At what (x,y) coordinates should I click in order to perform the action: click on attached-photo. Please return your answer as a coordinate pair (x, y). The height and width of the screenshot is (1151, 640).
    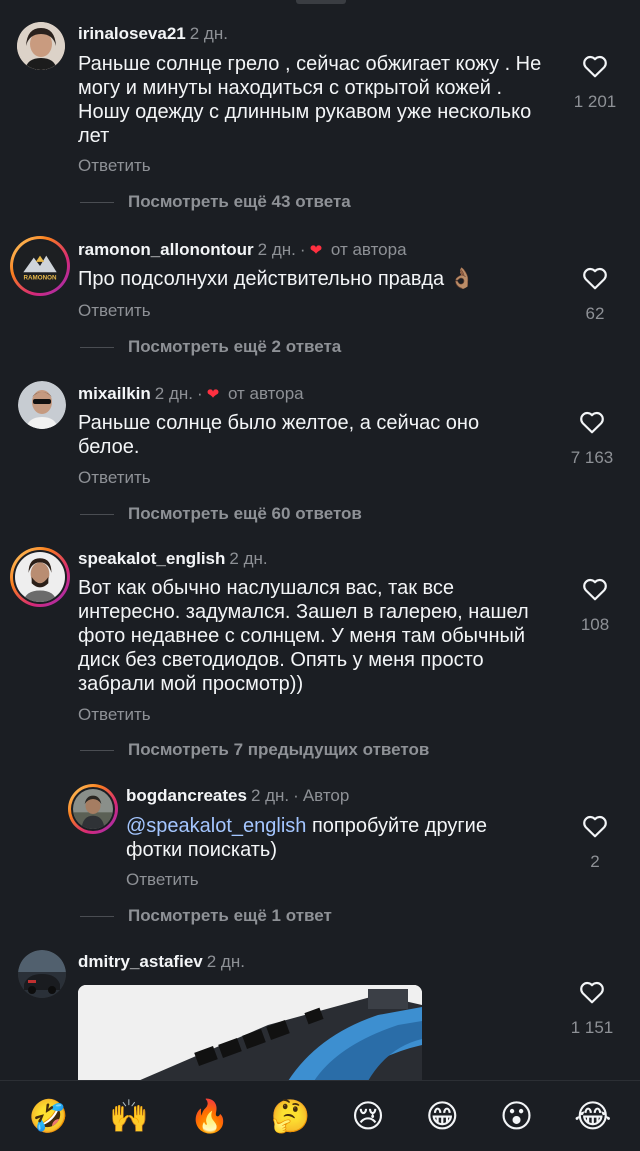
    Looking at the image, I should click on (250, 1033).